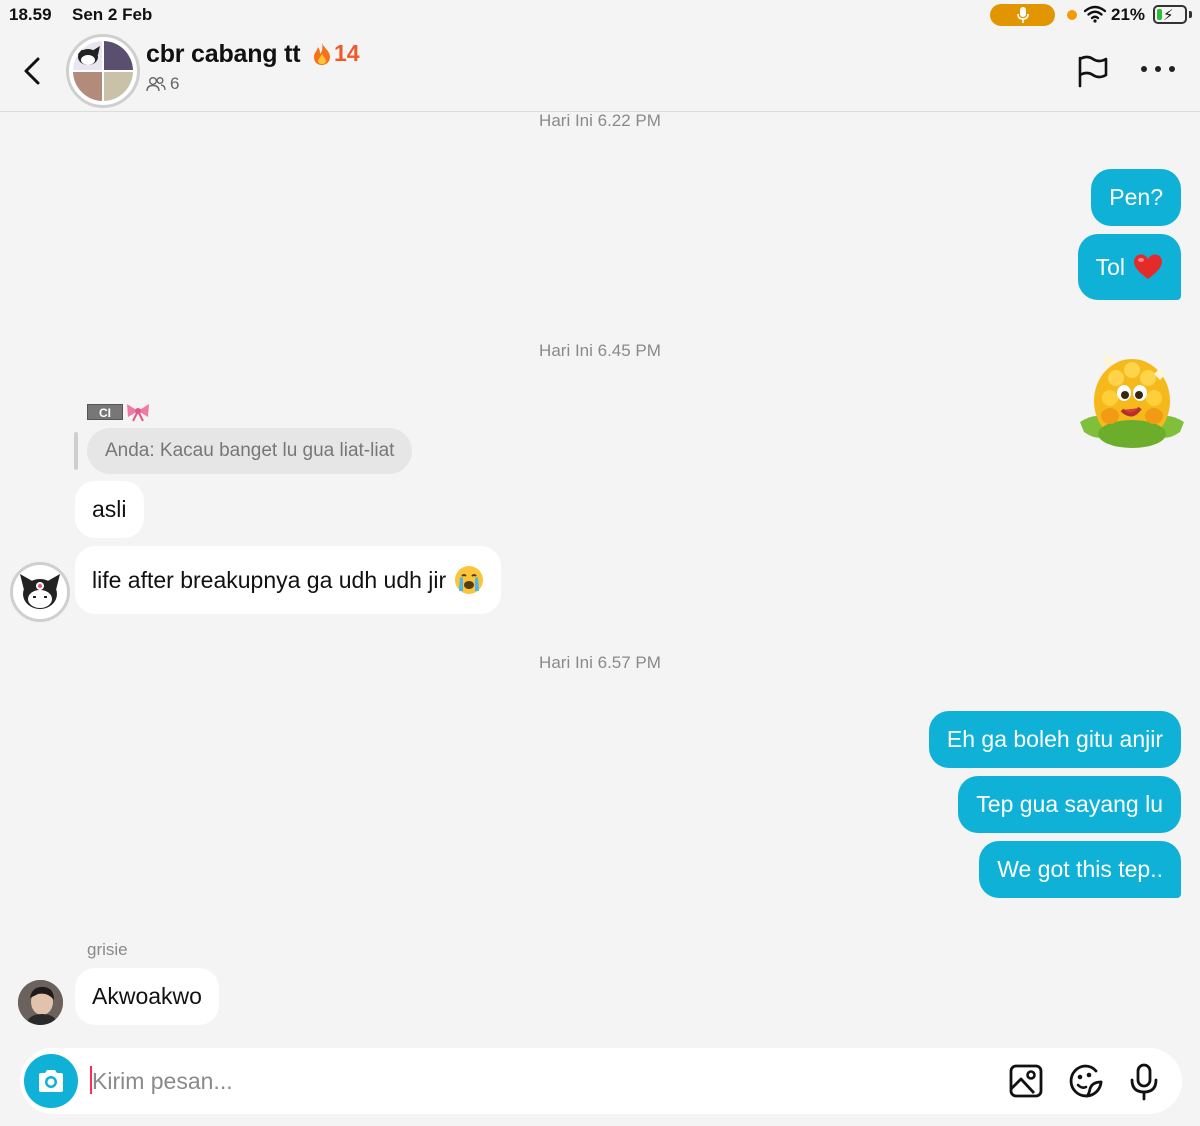 The height and width of the screenshot is (1126, 1200). What do you see at coordinates (269, 580) in the screenshot?
I see `message-text: life after breakupnya ga udh udh jir` at bounding box center [269, 580].